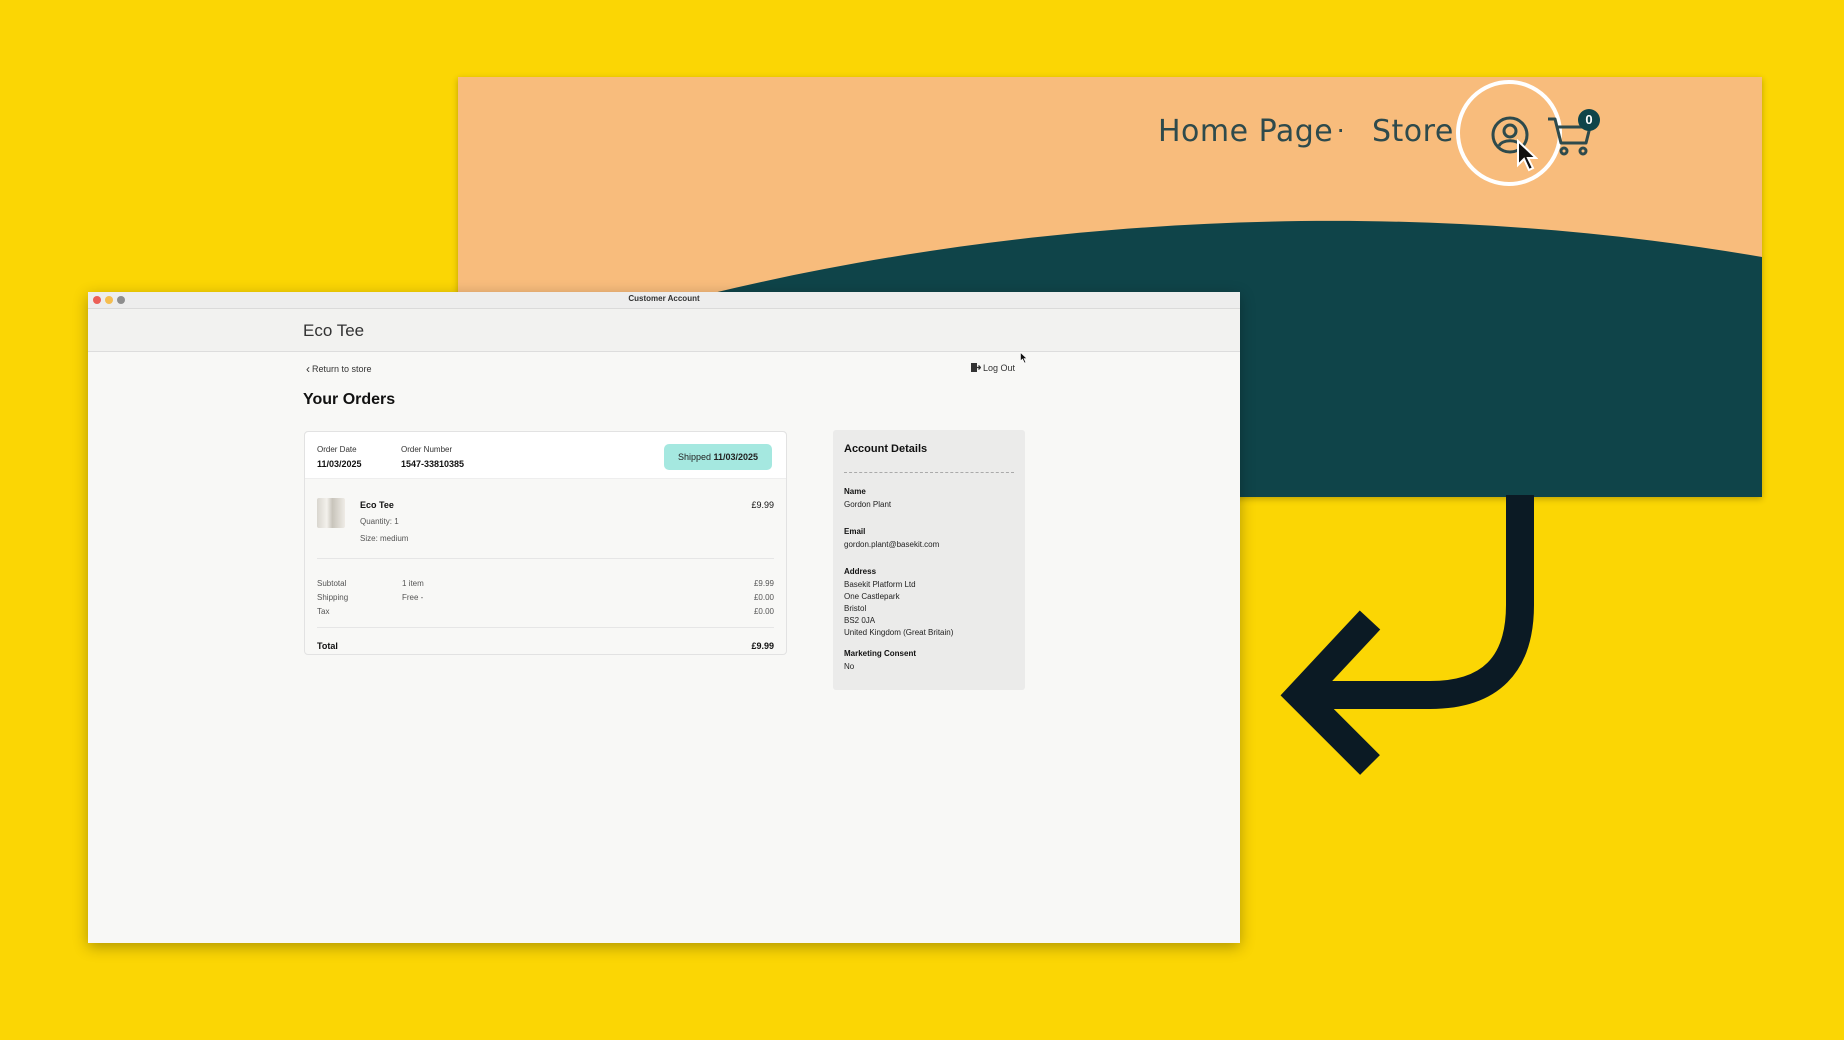 Image resolution: width=1844 pixels, height=1040 pixels. I want to click on page-title: Your Orders, so click(349, 399).